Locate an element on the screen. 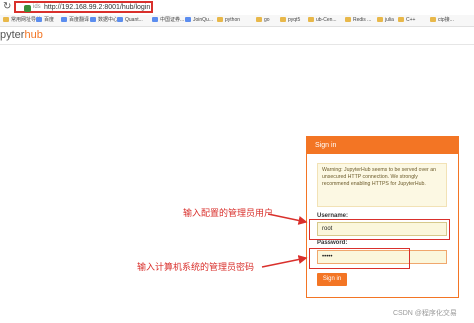 This screenshot has width=474, height=323. address-bar-row: ↻ ids http://192.168.99.2:8001/hub/login is located at coordinates (237, 7).